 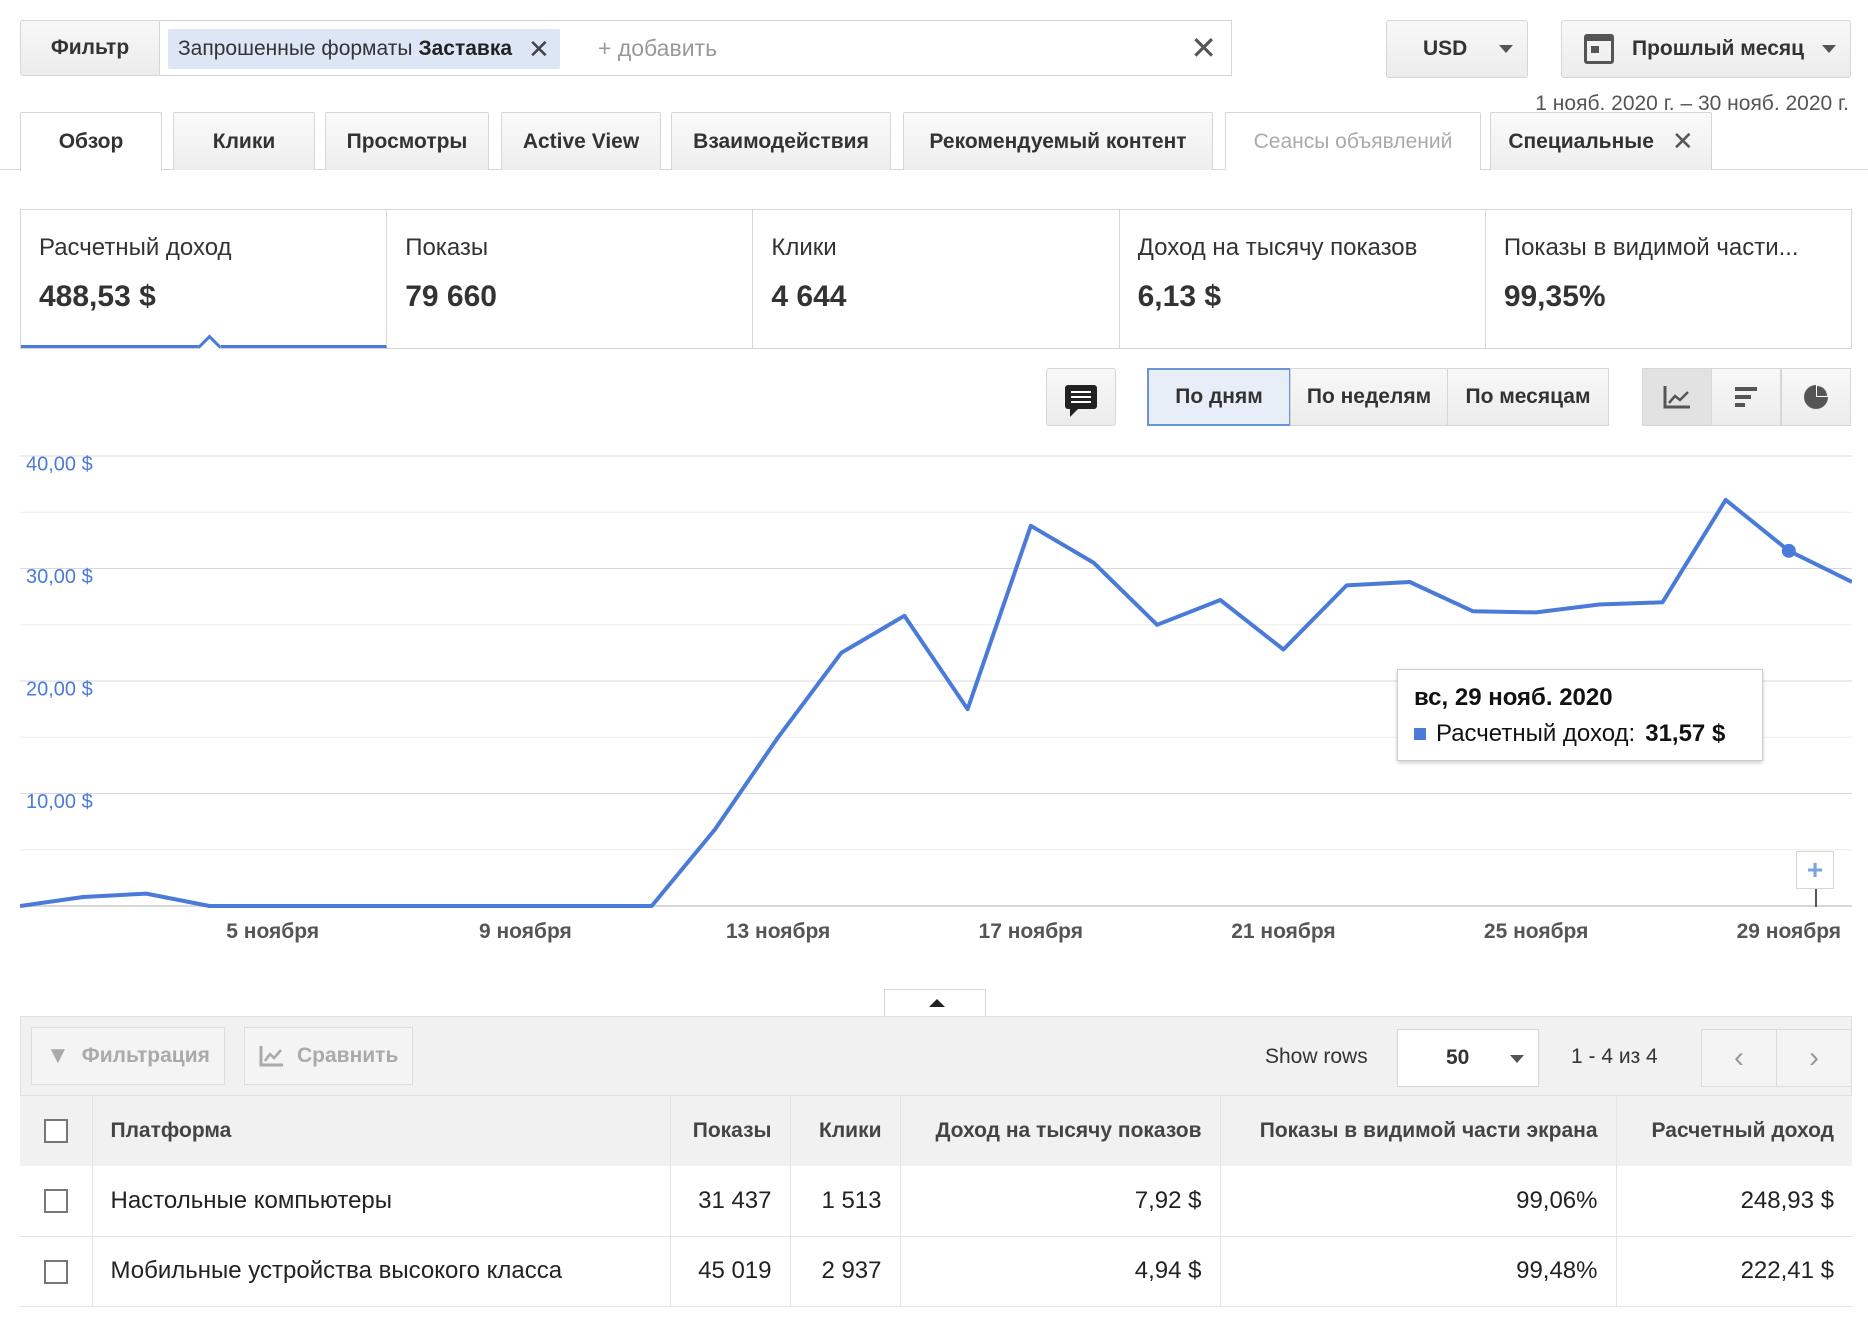 I want to click on next-page-button: ›, so click(x=1814, y=1058).